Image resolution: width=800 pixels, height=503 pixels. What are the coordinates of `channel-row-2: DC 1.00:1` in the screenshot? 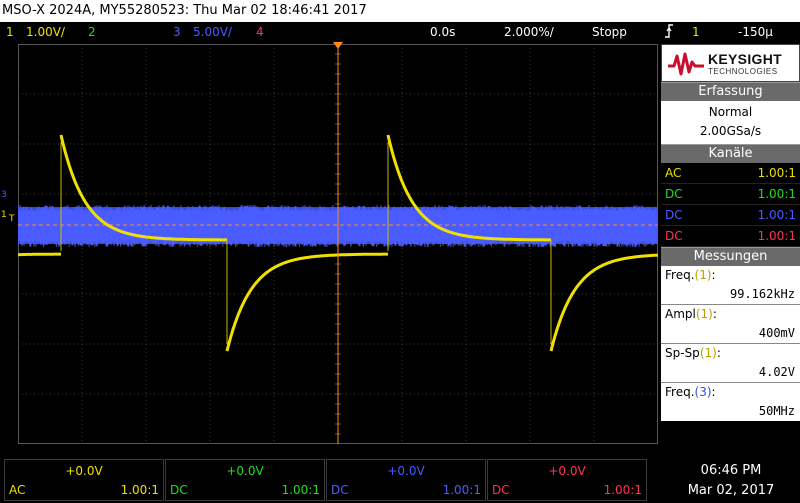 It's located at (730, 194).